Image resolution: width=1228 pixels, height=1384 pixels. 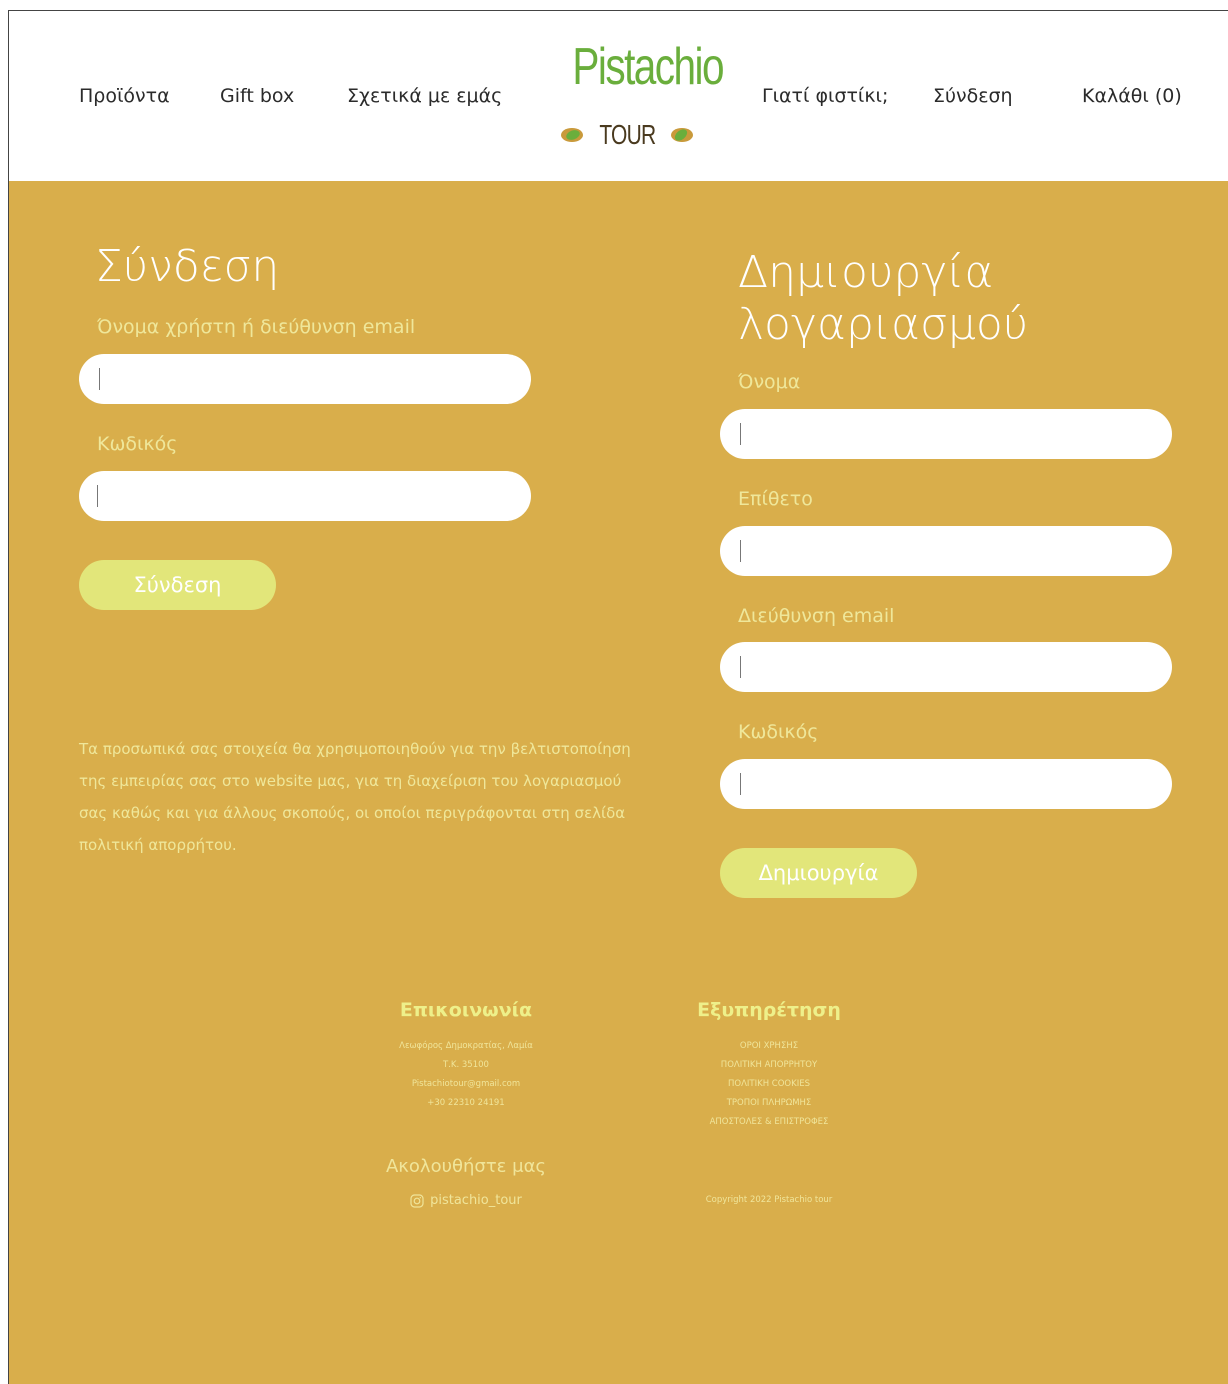 What do you see at coordinates (476, 1200) in the screenshot?
I see `instagram-handle: pistachio_tour` at bounding box center [476, 1200].